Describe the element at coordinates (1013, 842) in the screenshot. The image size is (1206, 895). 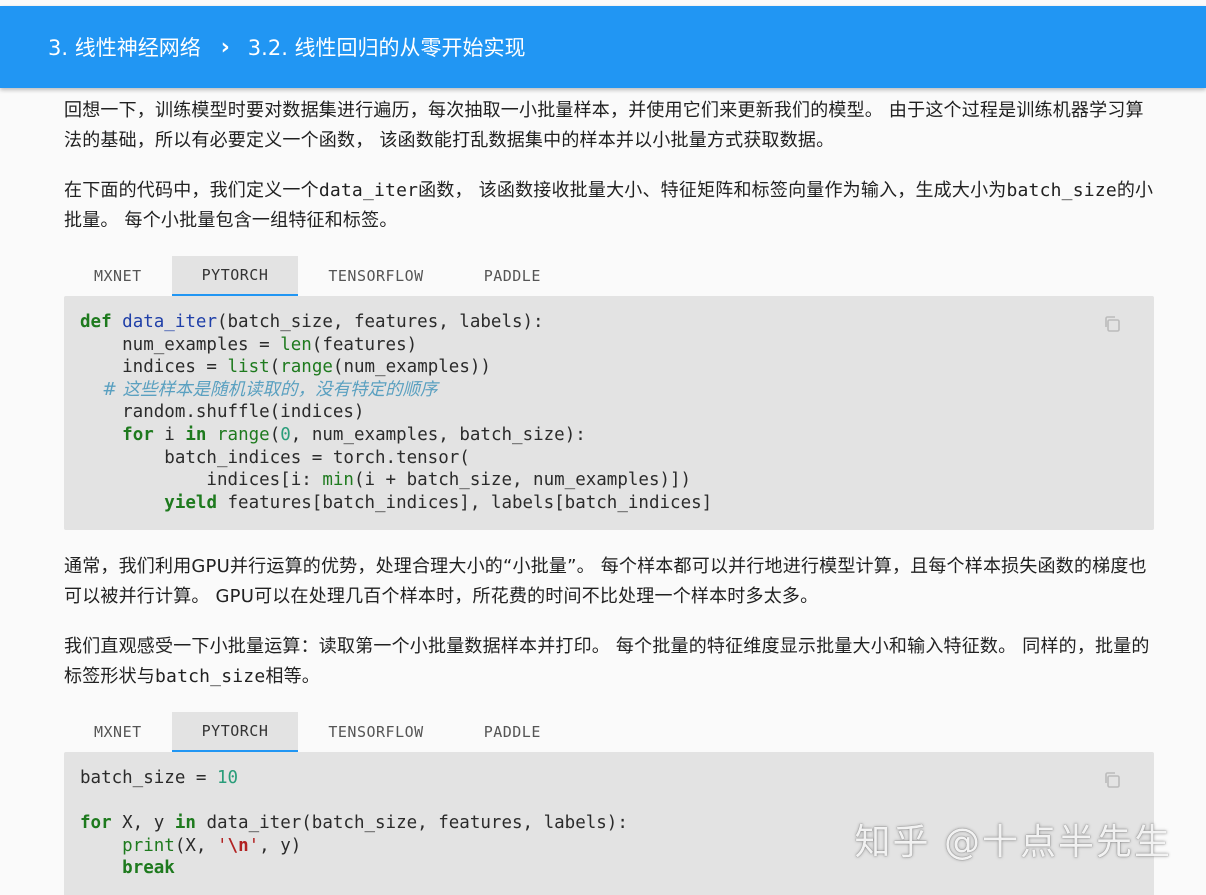
I see `watermark: 知乎 @十点半先生` at that location.